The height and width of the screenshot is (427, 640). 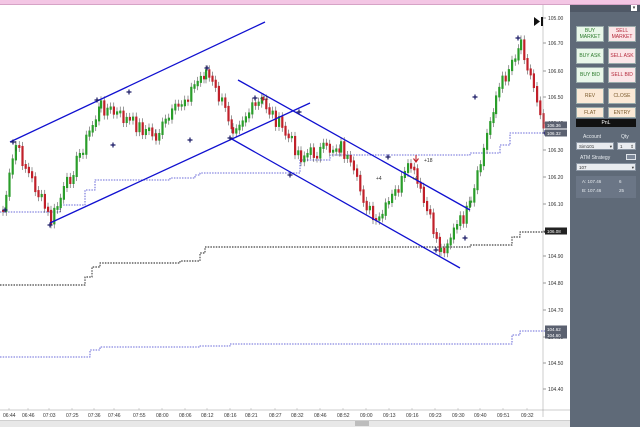 What do you see at coordinates (592, 181) in the screenshot?
I see `ask-price-text: A: 107.46` at bounding box center [592, 181].